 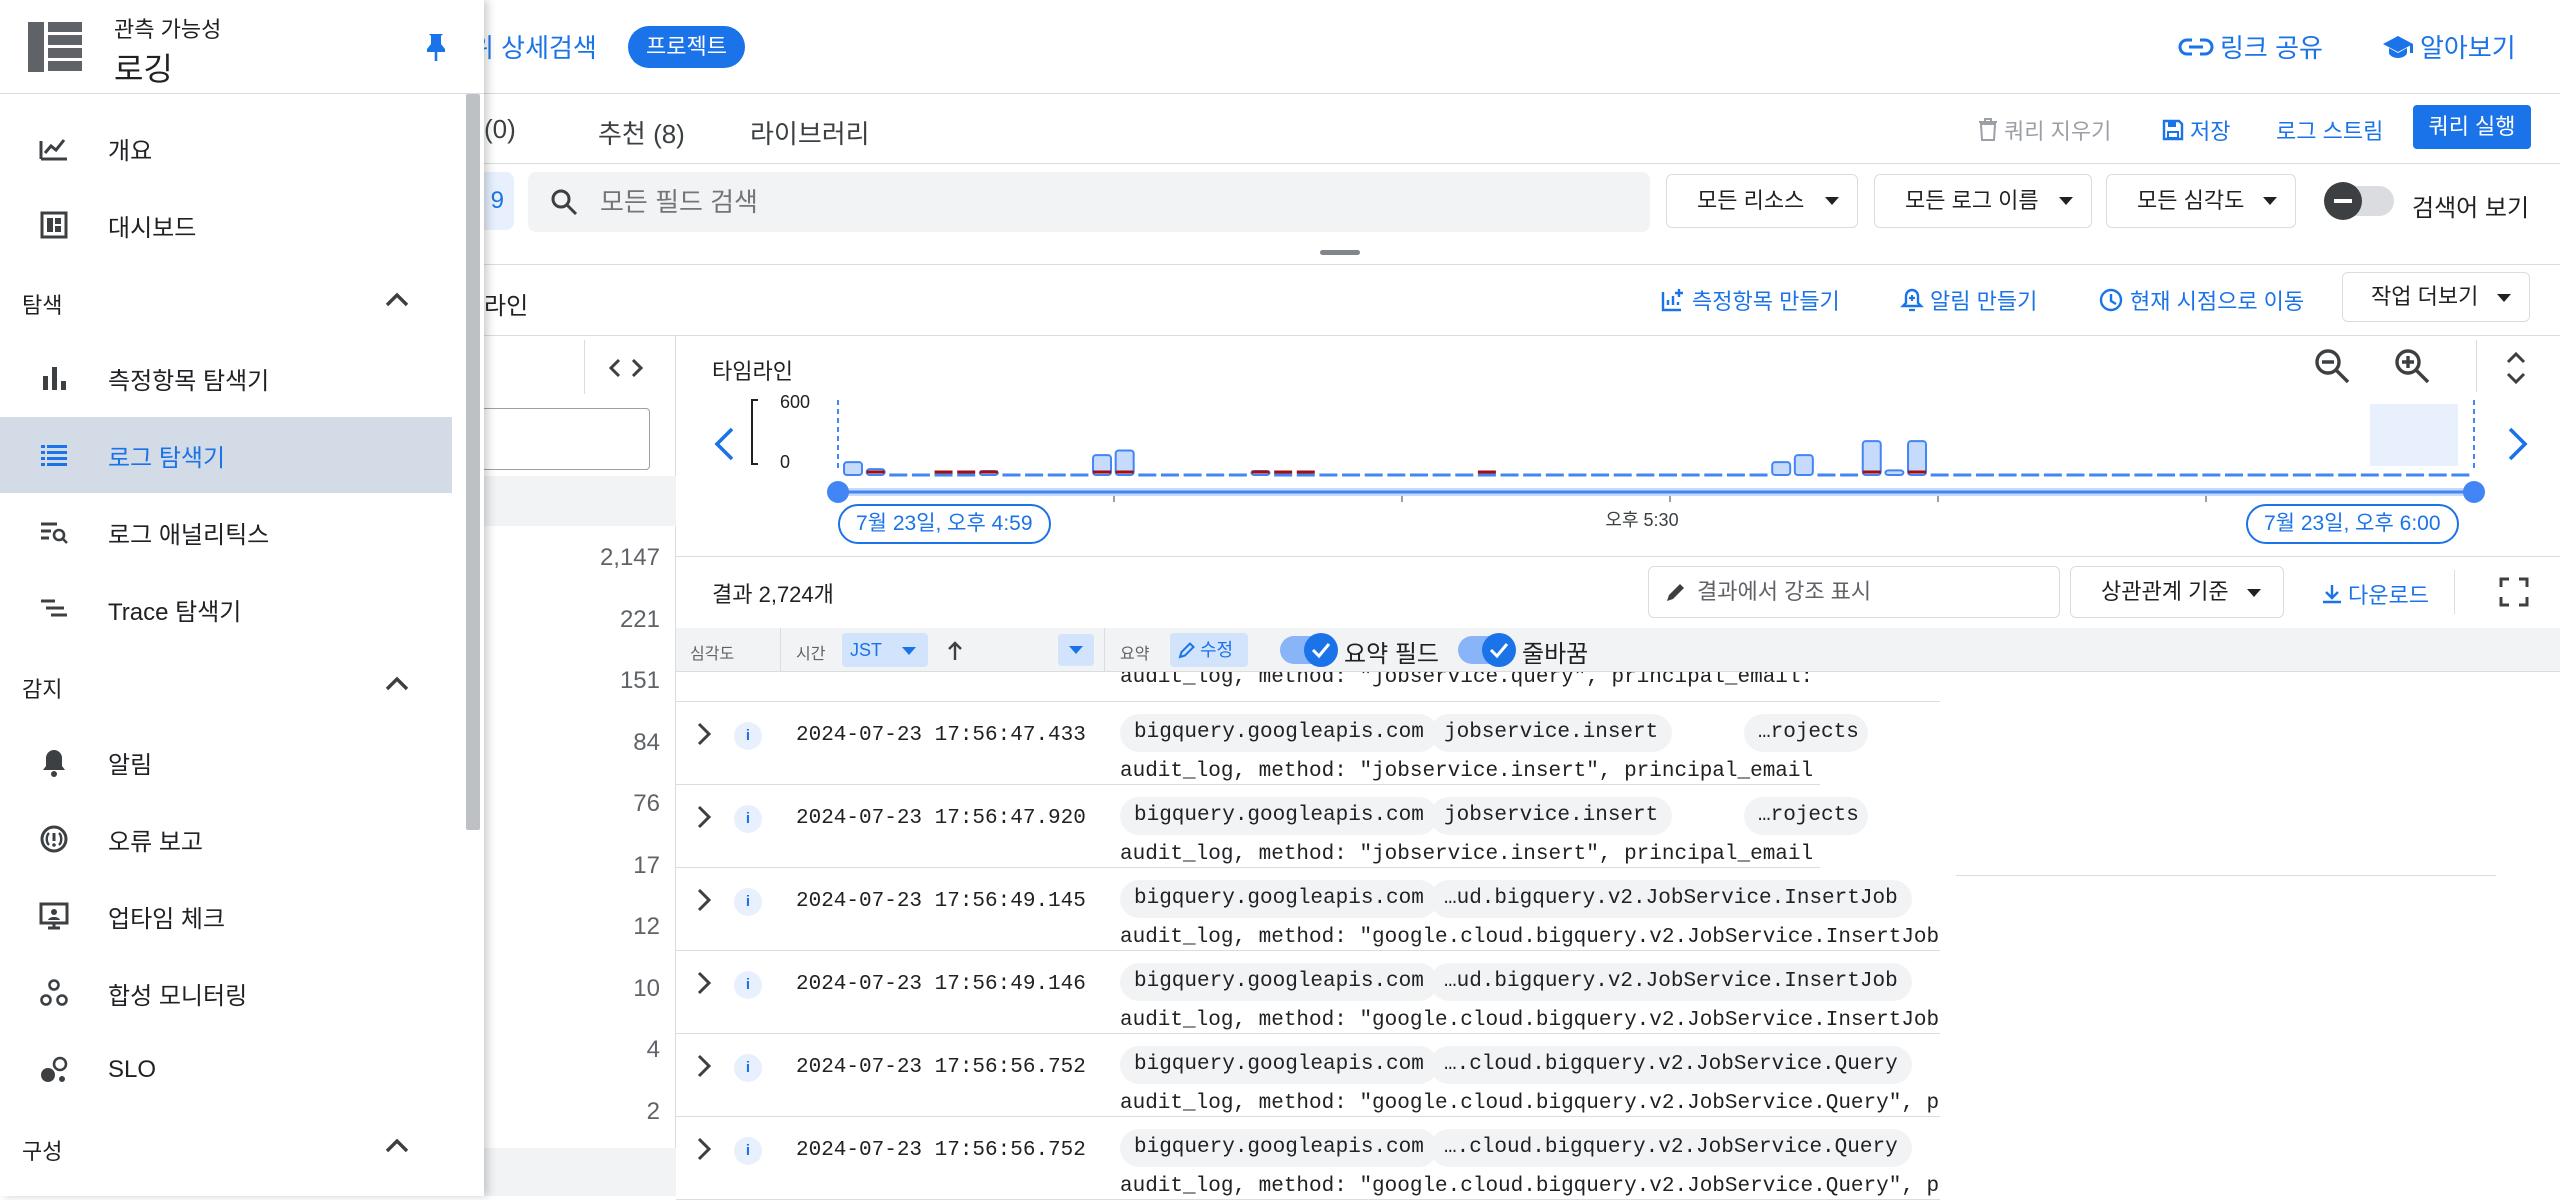 I want to click on search-box, so click(x=1089, y=202).